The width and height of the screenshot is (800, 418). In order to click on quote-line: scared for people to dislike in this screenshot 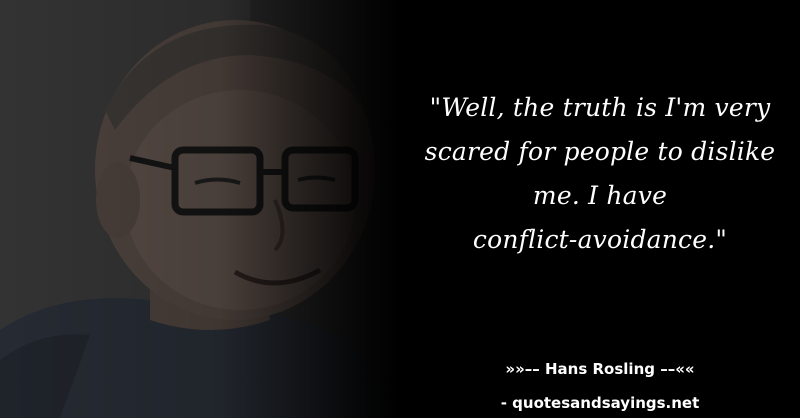, I will do `click(600, 151)`.